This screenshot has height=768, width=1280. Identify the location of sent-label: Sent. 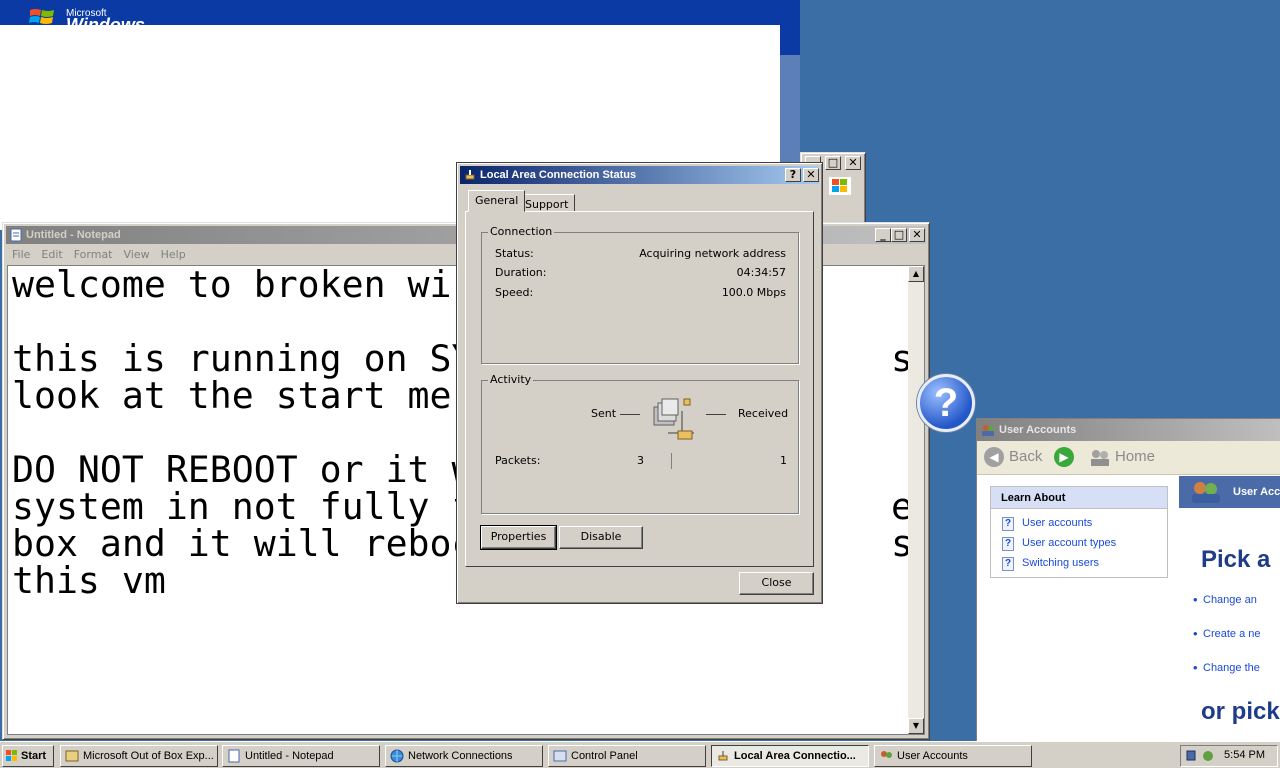
(604, 413).